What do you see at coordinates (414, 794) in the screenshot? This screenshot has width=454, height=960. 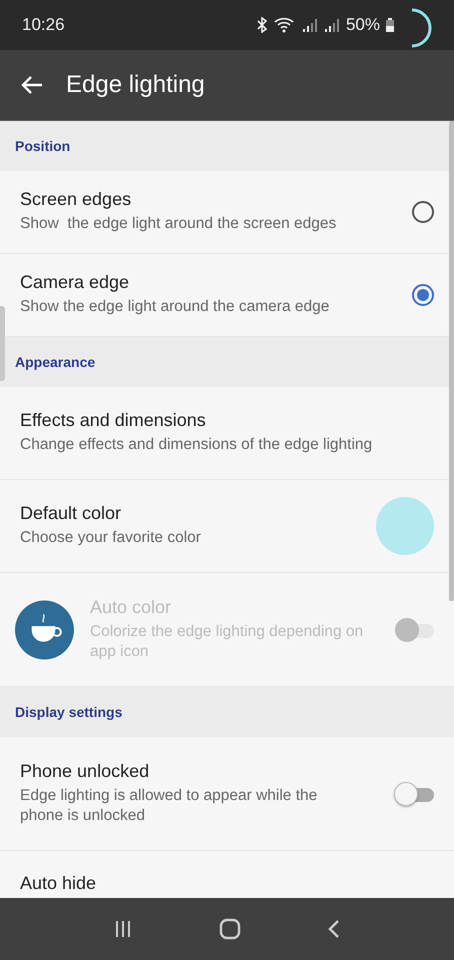 I see `toggle-switch` at bounding box center [414, 794].